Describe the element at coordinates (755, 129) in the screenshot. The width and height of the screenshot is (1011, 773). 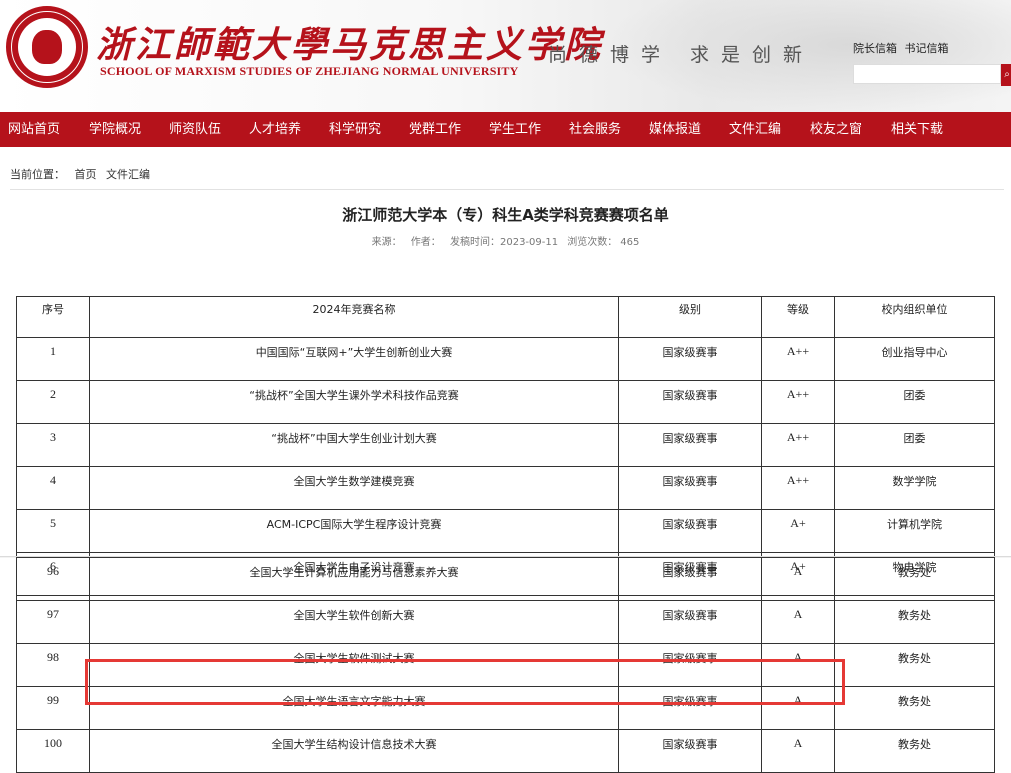
I see `nav-documents: 文件汇编` at that location.